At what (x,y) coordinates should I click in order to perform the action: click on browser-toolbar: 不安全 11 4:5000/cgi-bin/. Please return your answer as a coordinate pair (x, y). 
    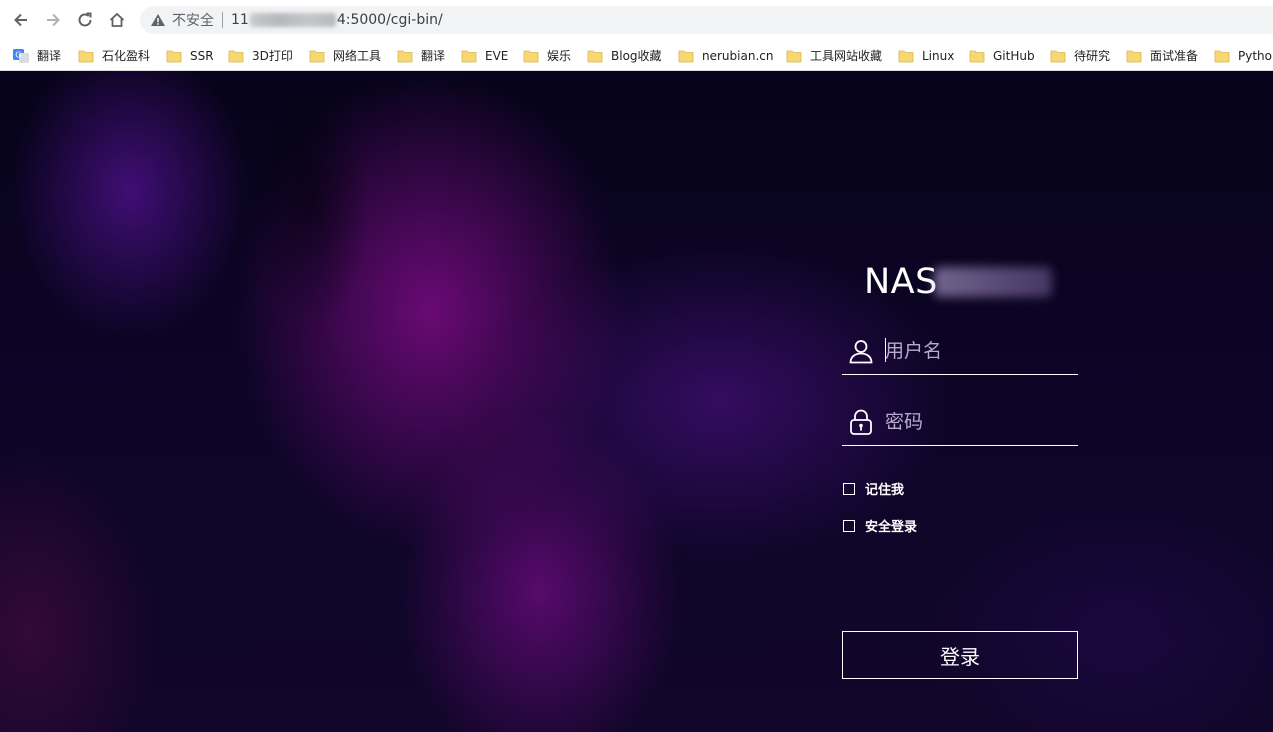
    Looking at the image, I should click on (636, 20).